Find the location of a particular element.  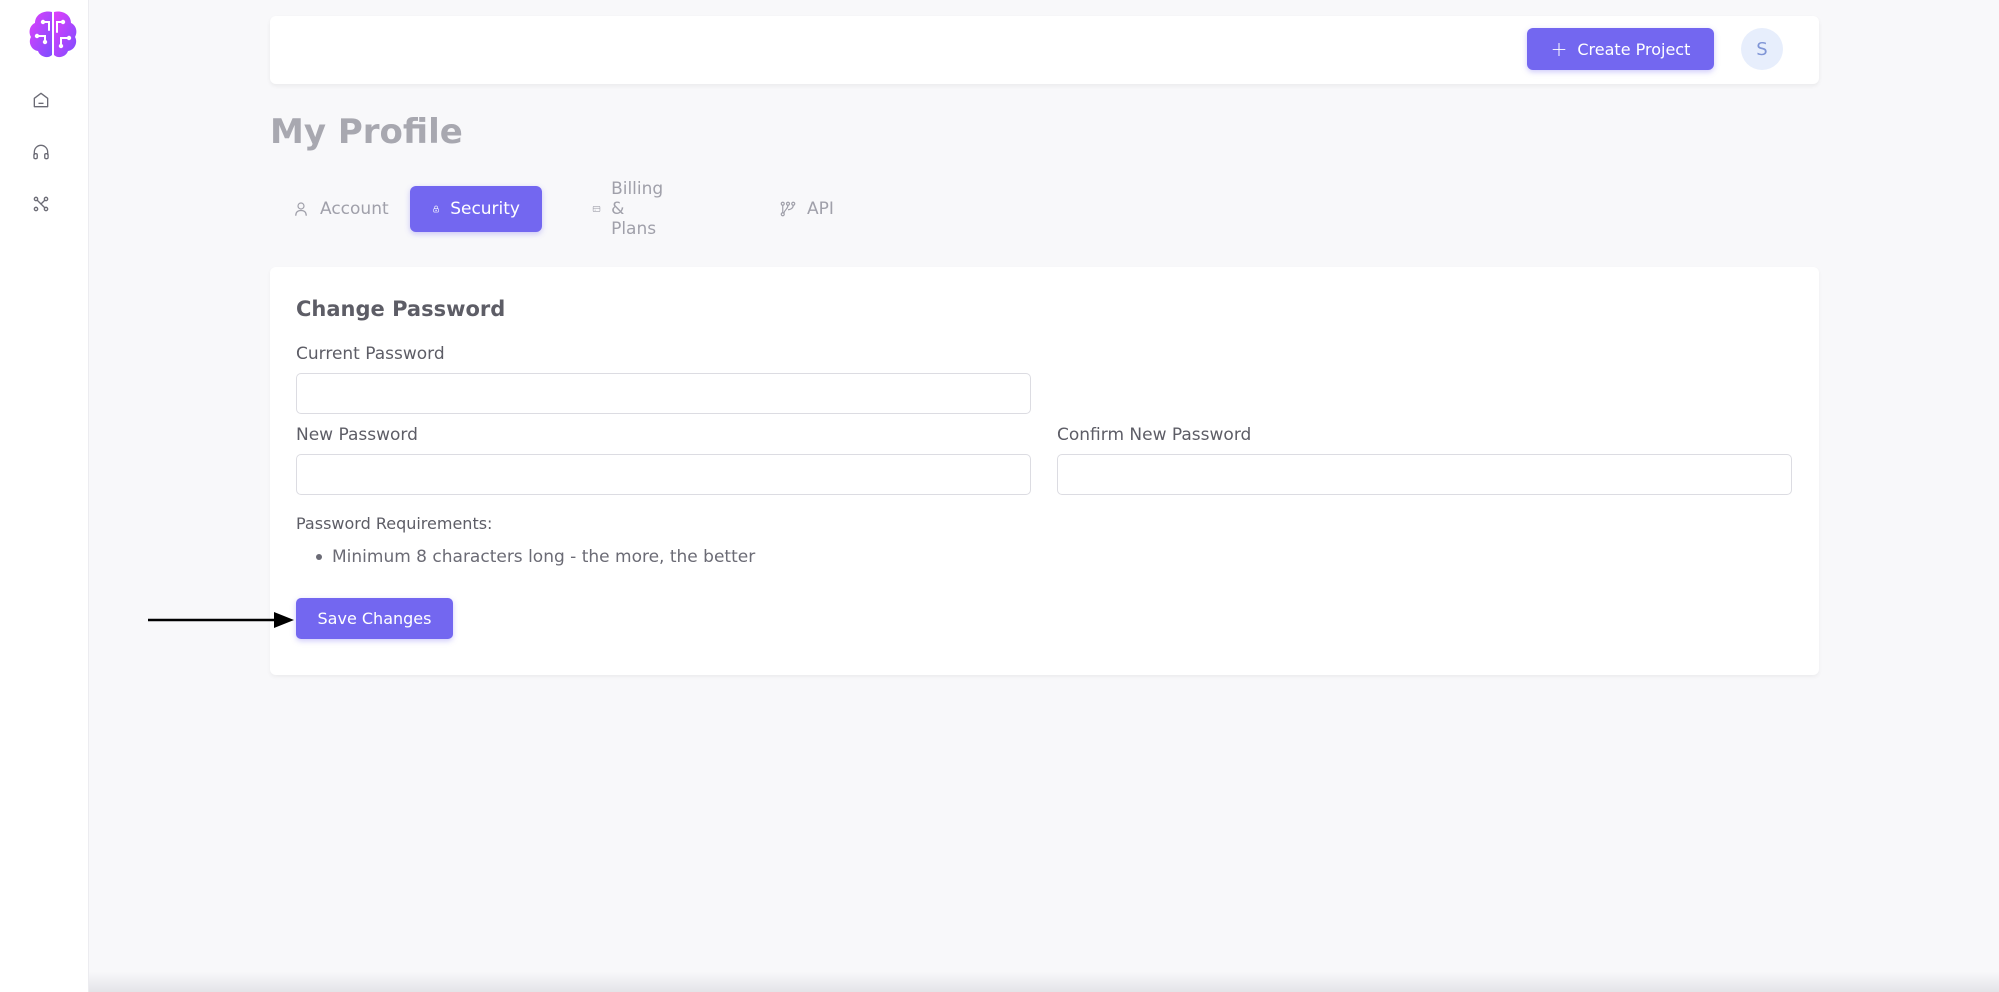

lock-icon is located at coordinates (436, 209).